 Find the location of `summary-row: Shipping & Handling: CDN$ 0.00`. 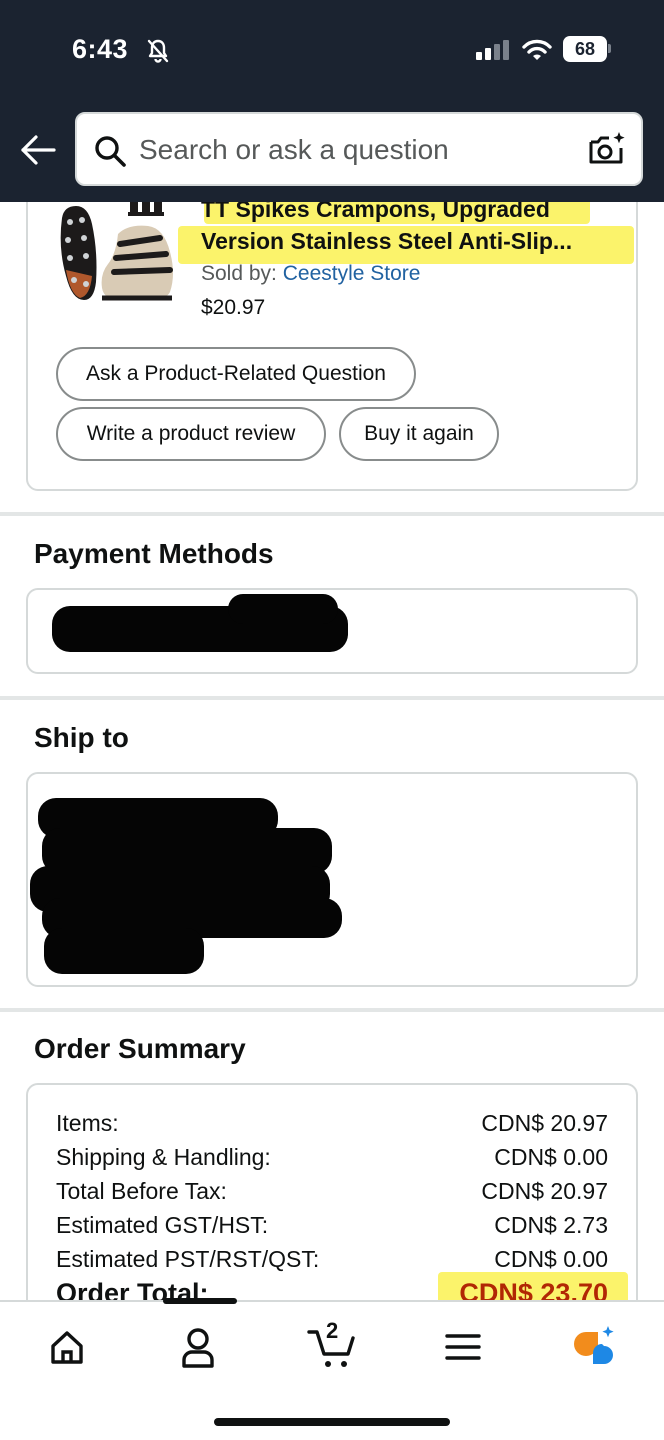

summary-row: Shipping & Handling: CDN$ 0.00 is located at coordinates (332, 1157).